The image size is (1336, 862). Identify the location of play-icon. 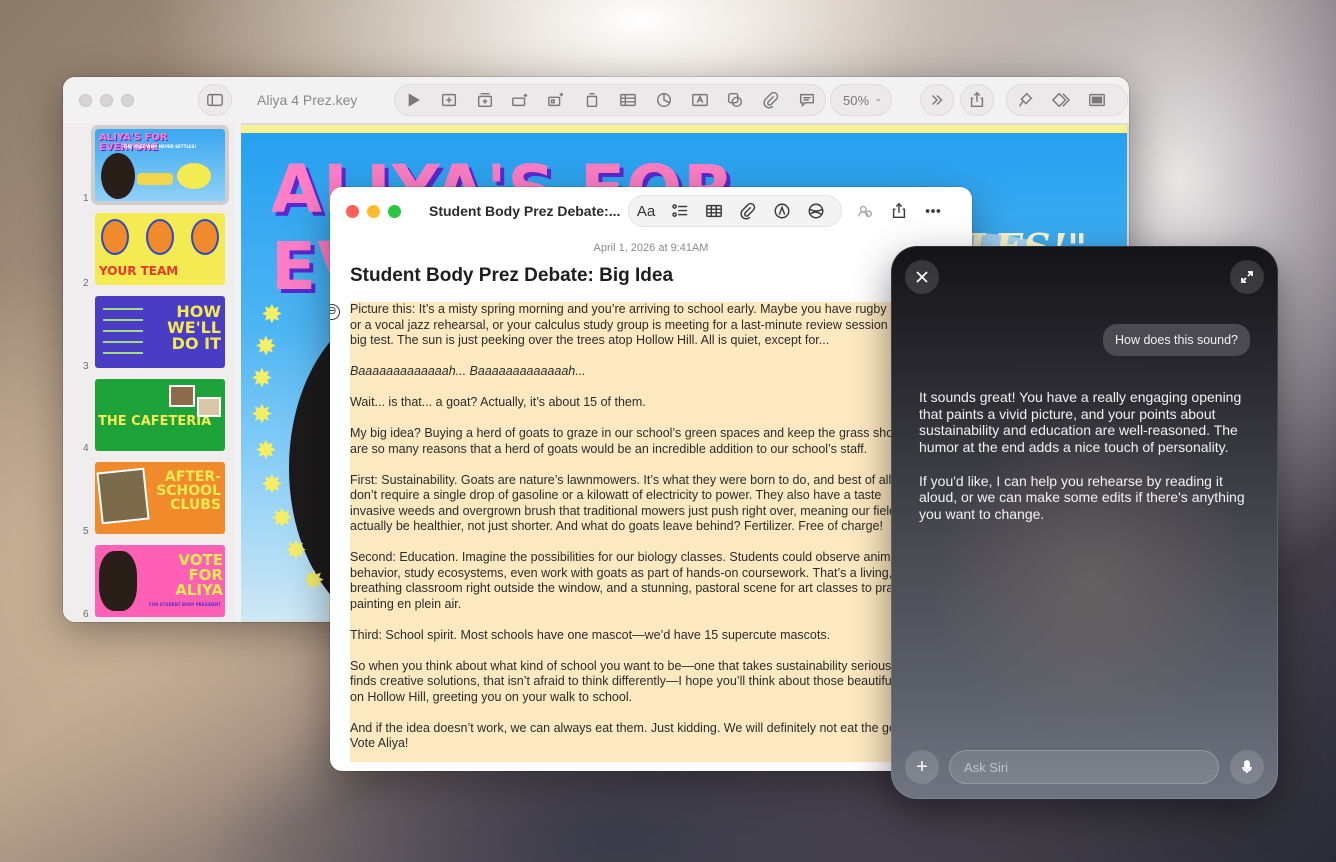
(414, 100).